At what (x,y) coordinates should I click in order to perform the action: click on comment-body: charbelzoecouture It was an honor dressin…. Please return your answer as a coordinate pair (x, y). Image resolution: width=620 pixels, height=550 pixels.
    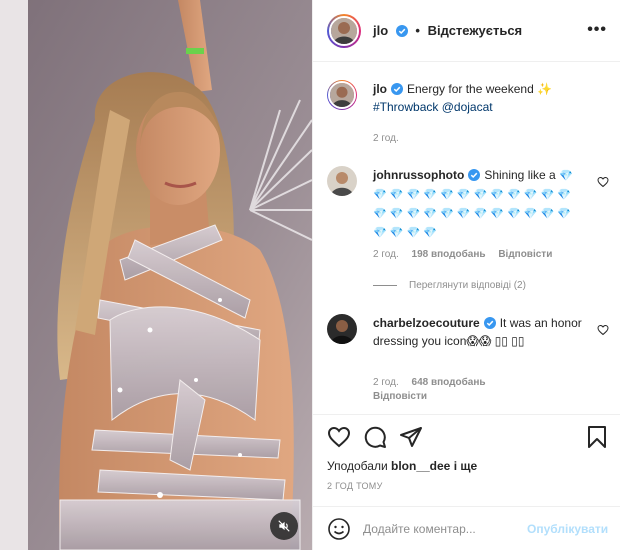
    Looking at the image, I should click on (480, 332).